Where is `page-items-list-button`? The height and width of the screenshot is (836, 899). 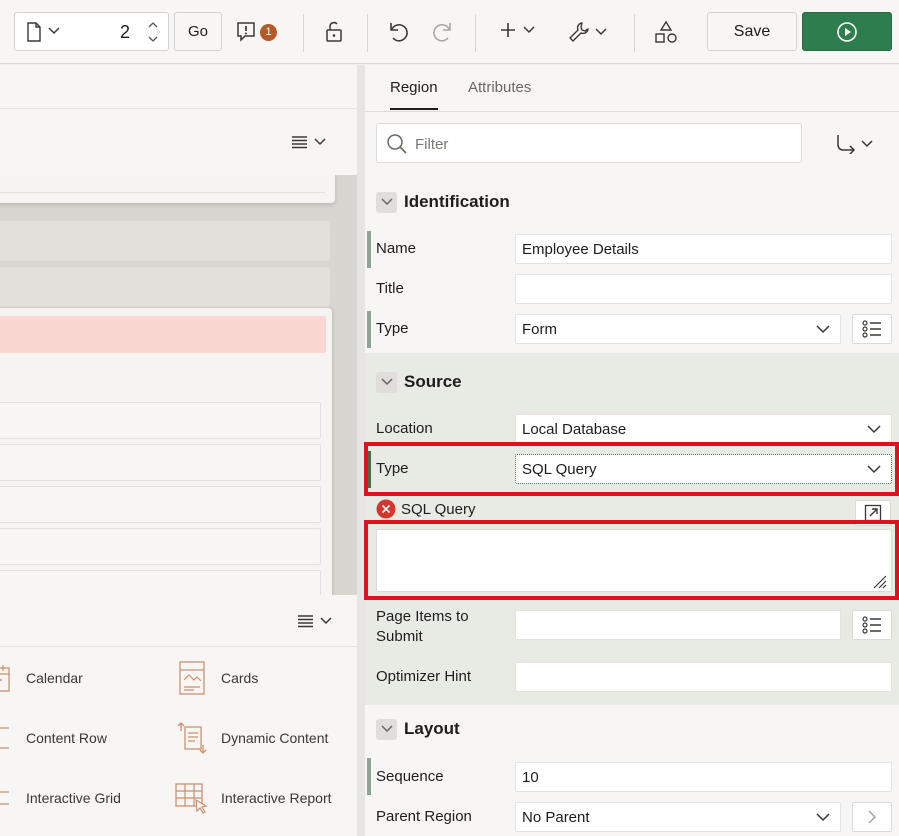 page-items-list-button is located at coordinates (872, 625).